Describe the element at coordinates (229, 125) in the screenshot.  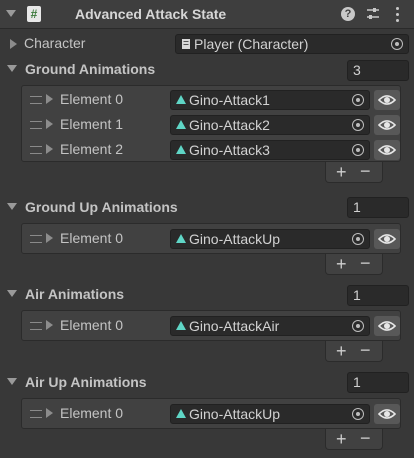
I see `element-value: Gino-Attack2` at that location.